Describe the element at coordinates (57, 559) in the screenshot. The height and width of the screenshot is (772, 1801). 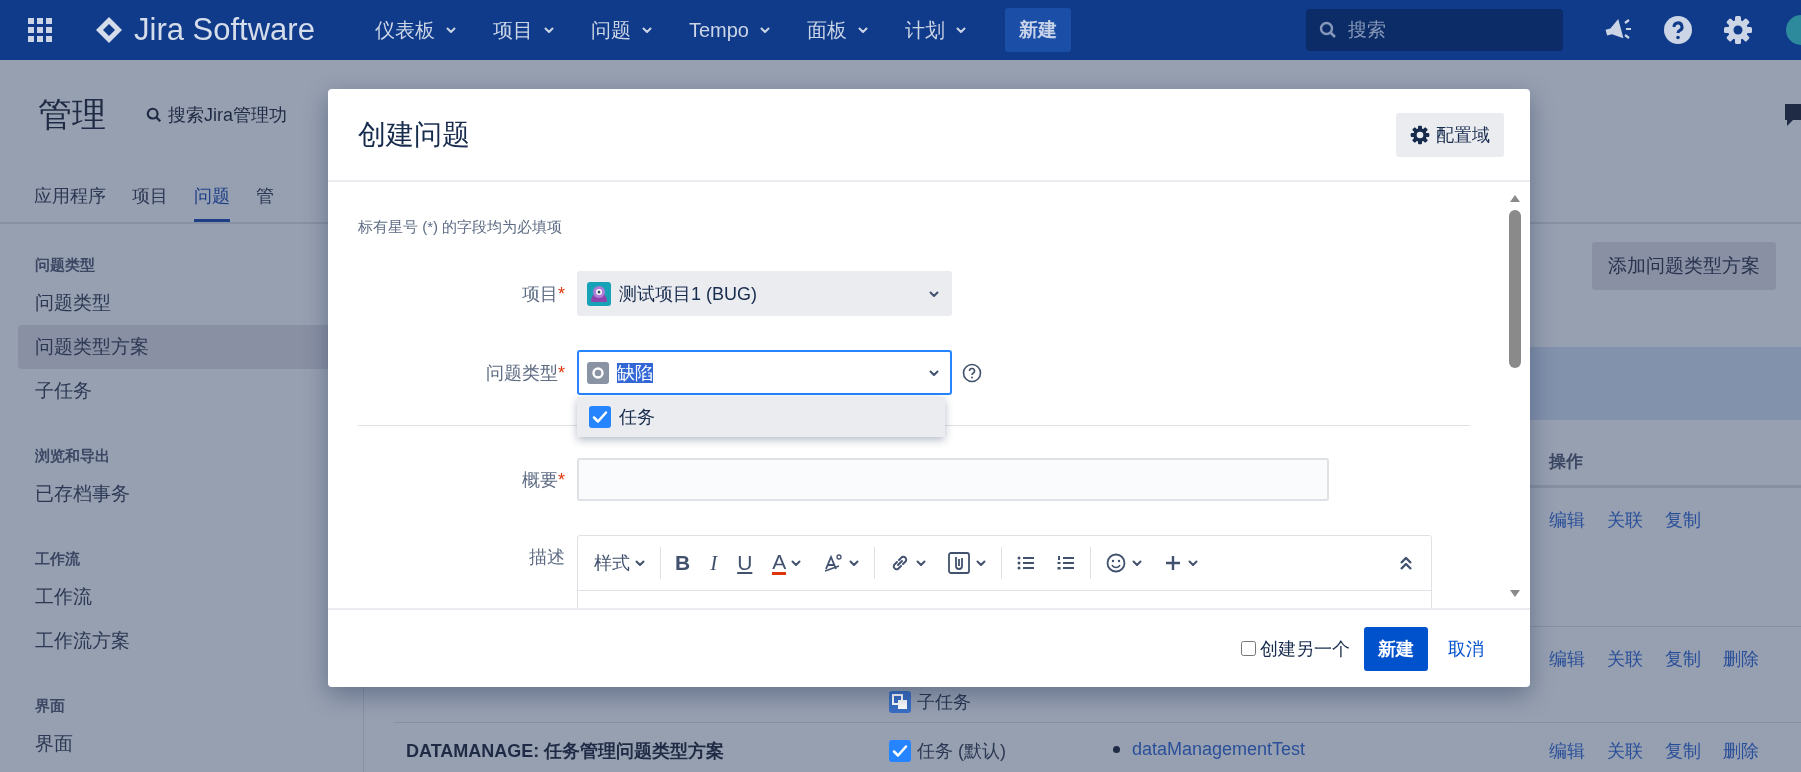
I see `sidebar-heading: 工作流` at that location.